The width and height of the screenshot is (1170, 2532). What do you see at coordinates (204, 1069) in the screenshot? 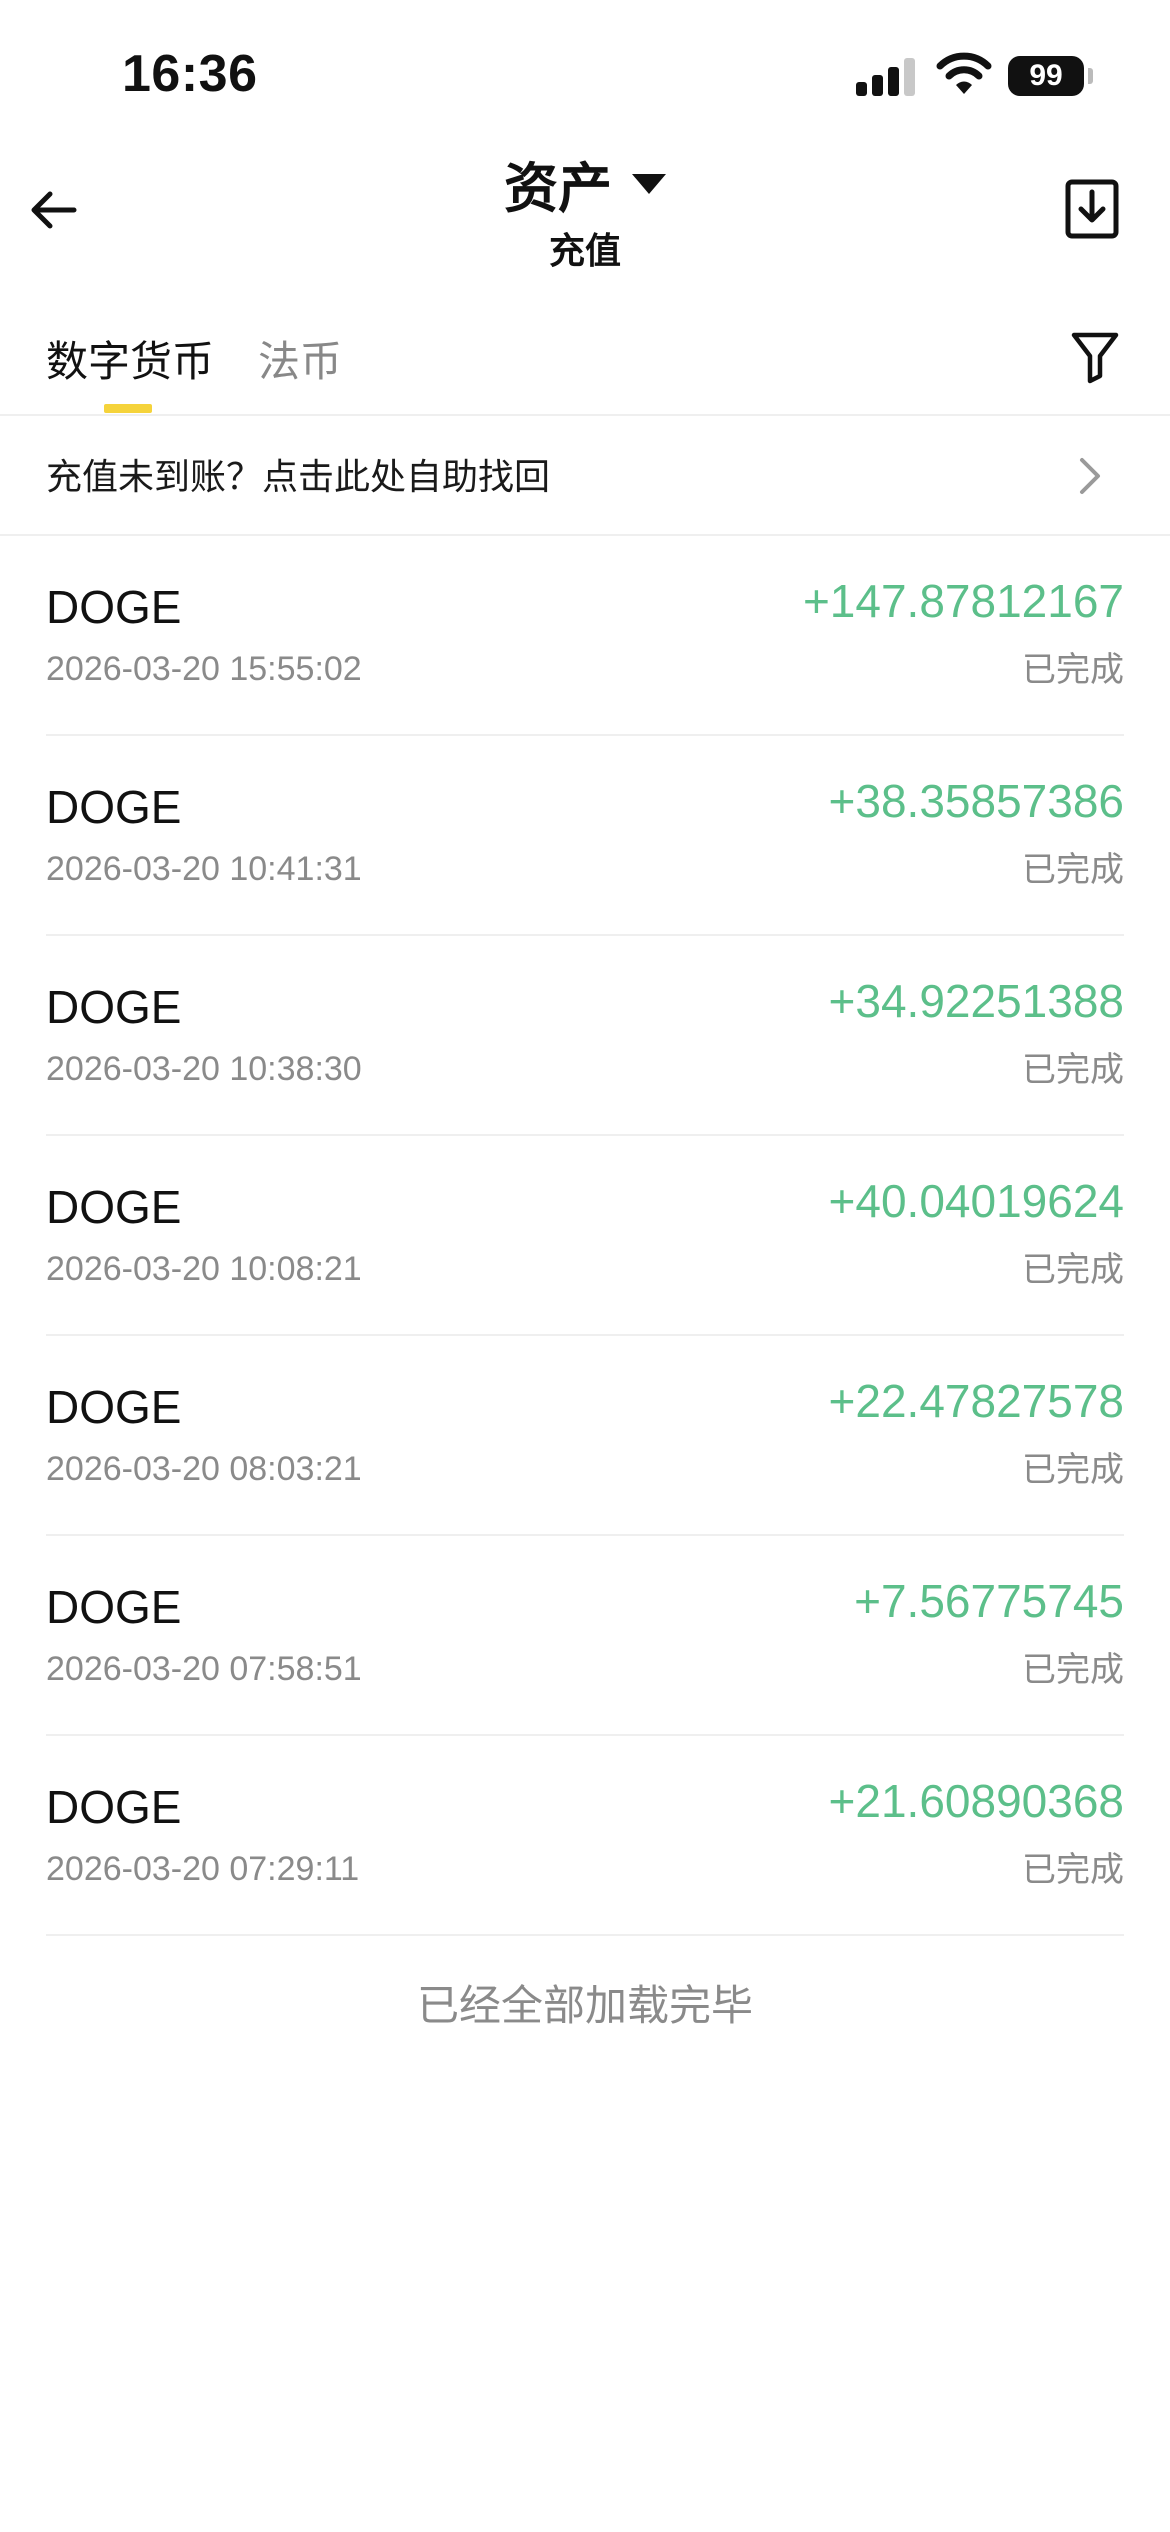
I see `transaction-date: 2026-03-20 10:38:30` at bounding box center [204, 1069].